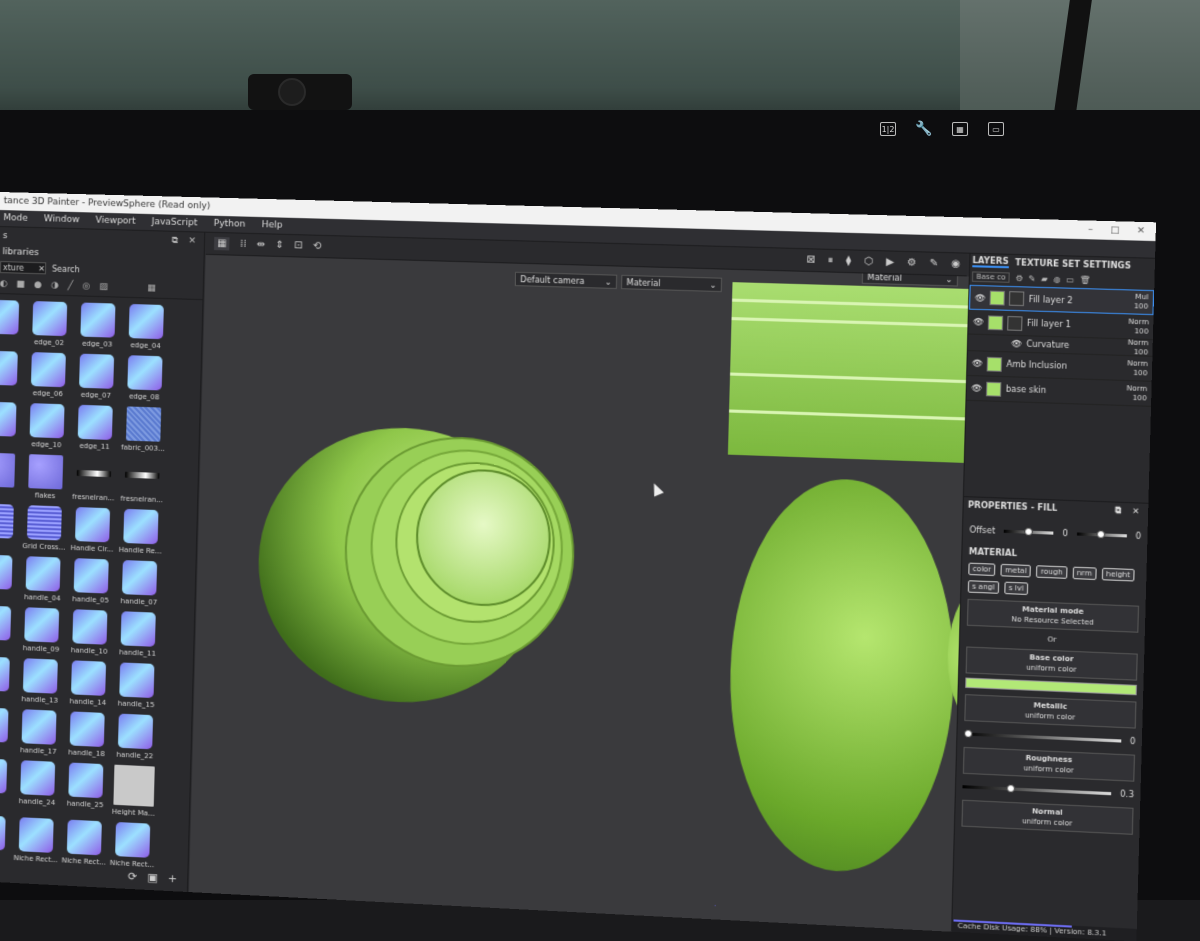 The image size is (1200, 941). What do you see at coordinates (115, 221) in the screenshot?
I see `menu-viewport: Viewport` at bounding box center [115, 221].